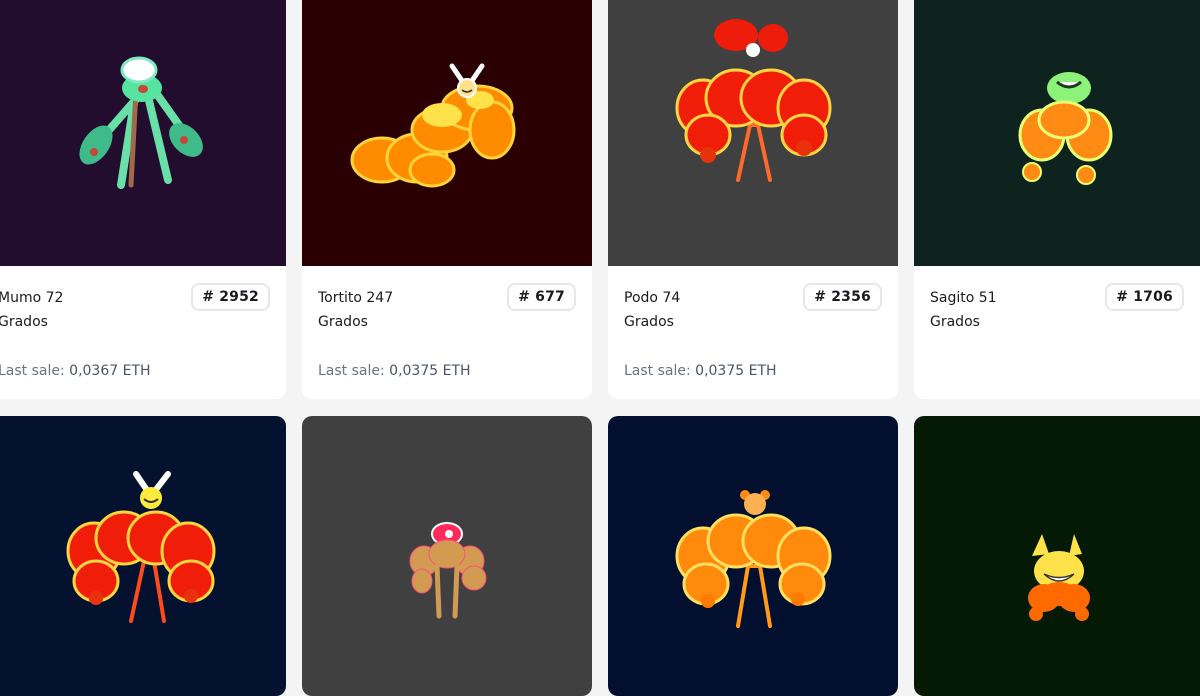 The height and width of the screenshot is (696, 1200). Describe the element at coordinates (110, 371) in the screenshot. I see `last-sale-value: 0,0367 ETH` at that location.